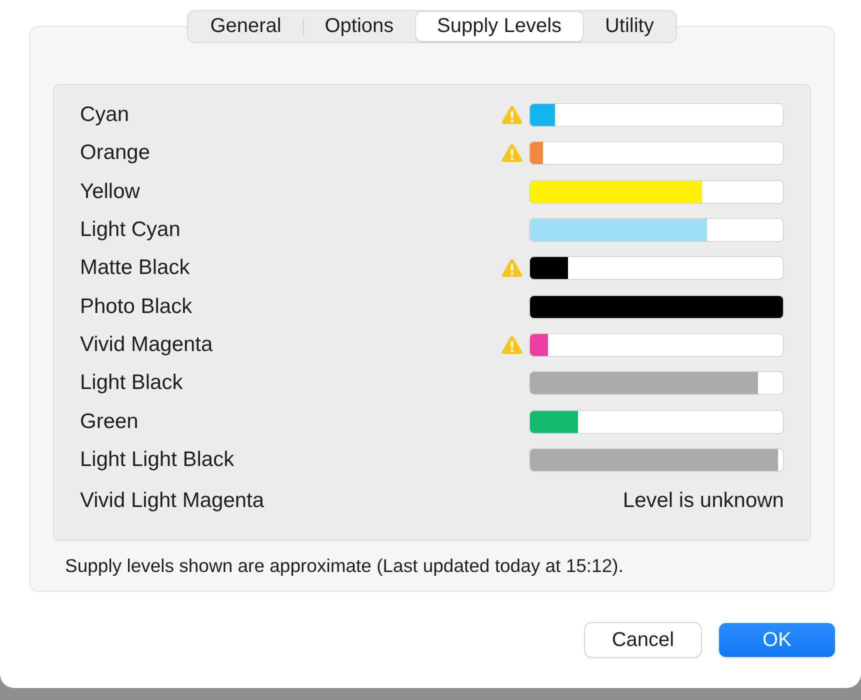 The height and width of the screenshot is (700, 861). What do you see at coordinates (135, 268) in the screenshot?
I see `supply-name: Matte Black` at bounding box center [135, 268].